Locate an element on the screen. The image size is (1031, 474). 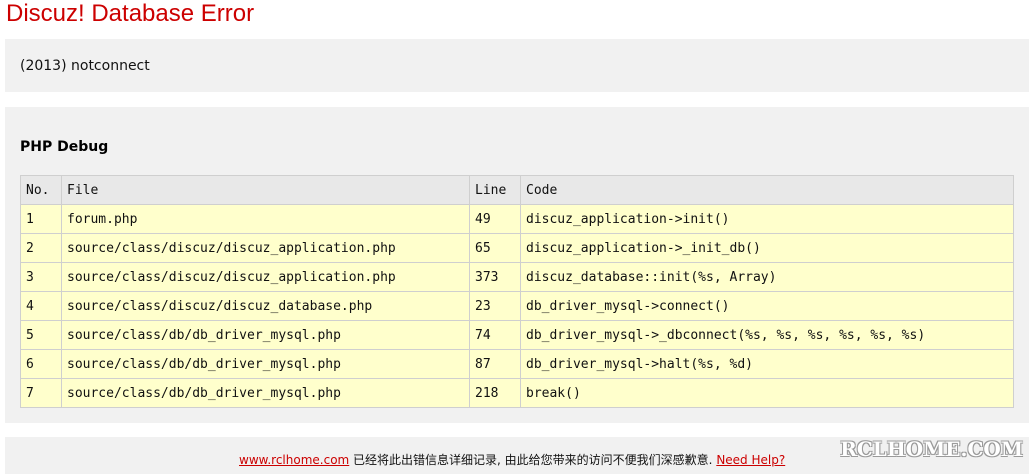
column-header-no: No. is located at coordinates (41, 190).